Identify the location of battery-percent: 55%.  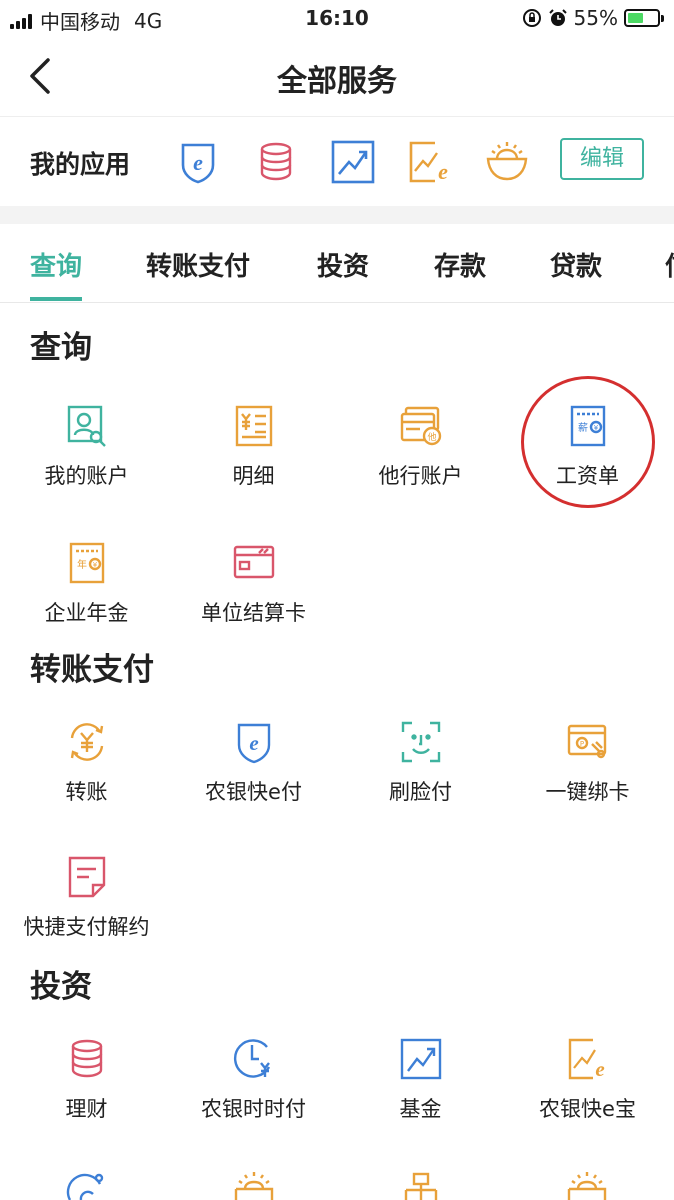
(595, 18).